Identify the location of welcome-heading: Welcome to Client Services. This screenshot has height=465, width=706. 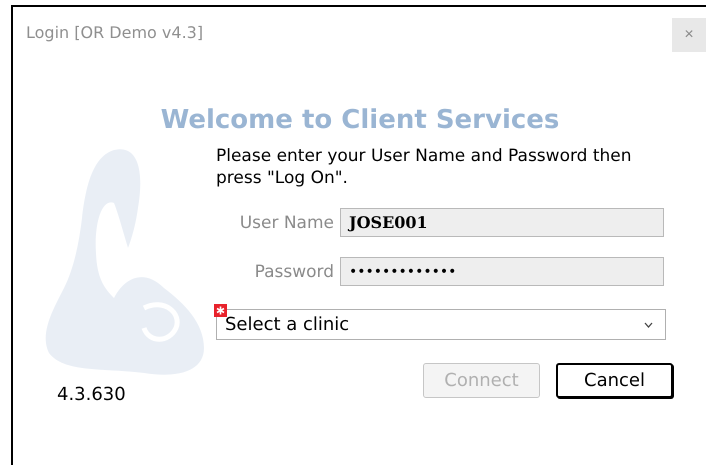
(360, 120).